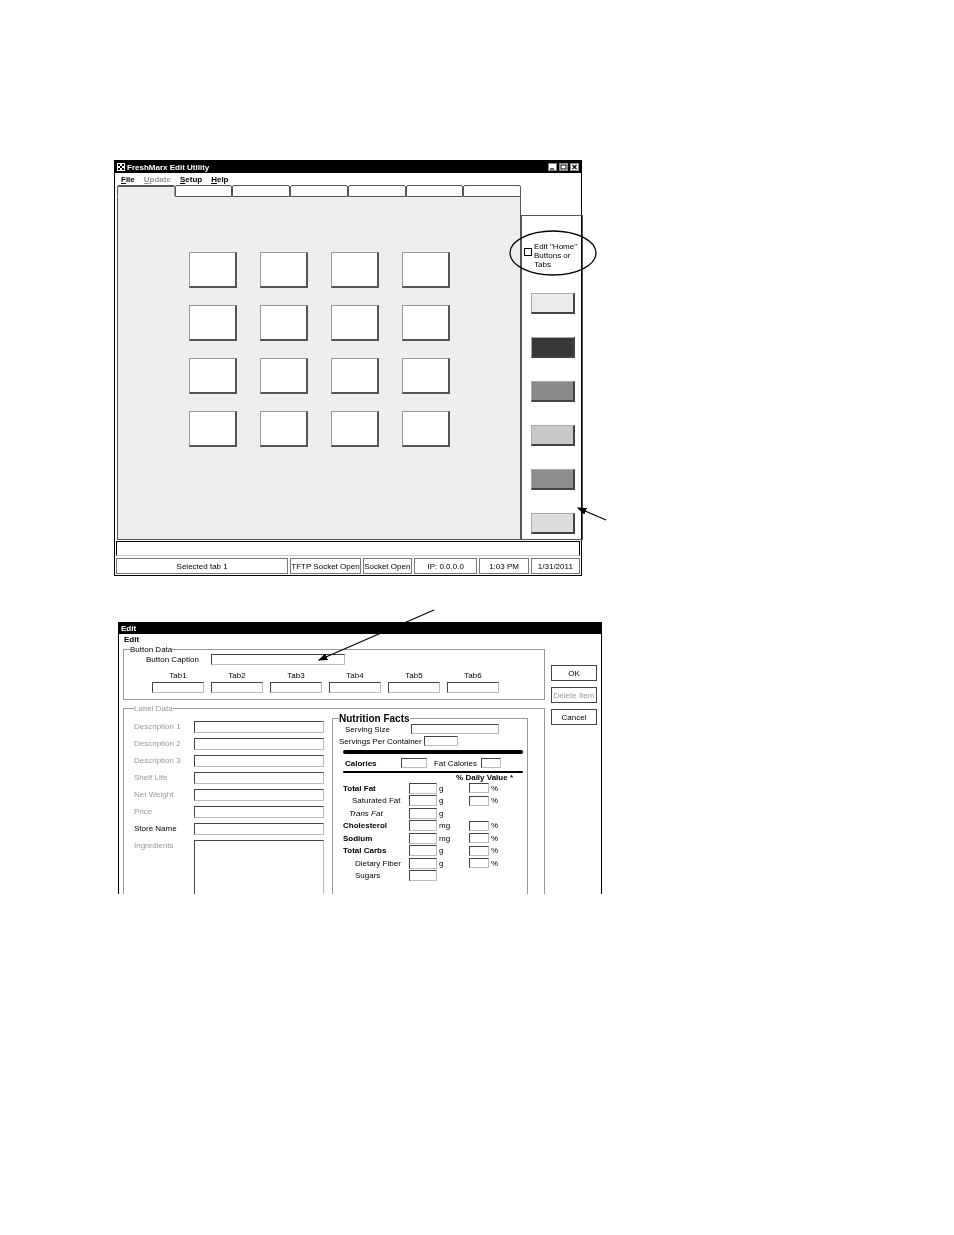 Image resolution: width=954 pixels, height=1235 pixels. I want to click on dialog-button: OK, so click(574, 673).